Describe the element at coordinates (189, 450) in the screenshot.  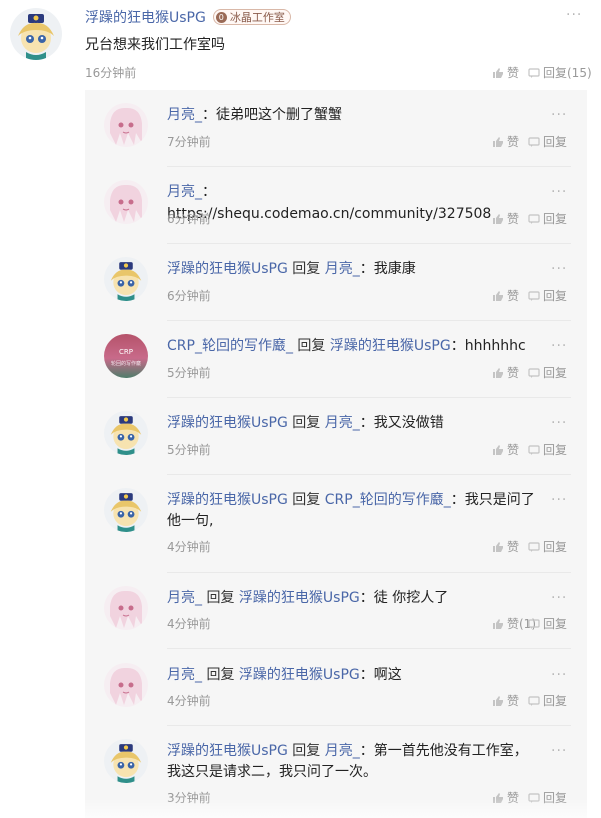
I see `reply-time: 5分钟前` at that location.